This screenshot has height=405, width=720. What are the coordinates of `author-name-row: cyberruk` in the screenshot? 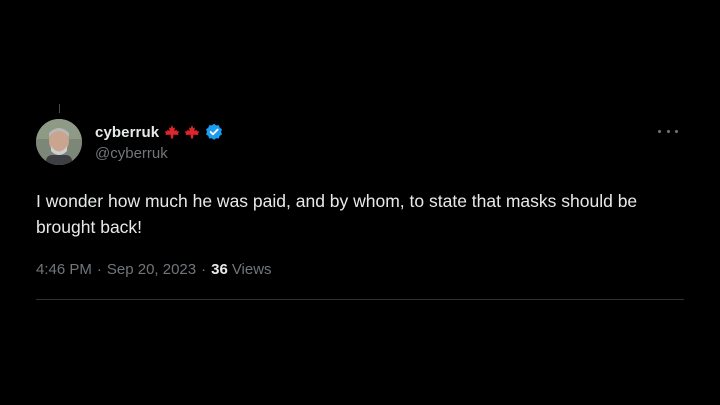 It's located at (159, 132).